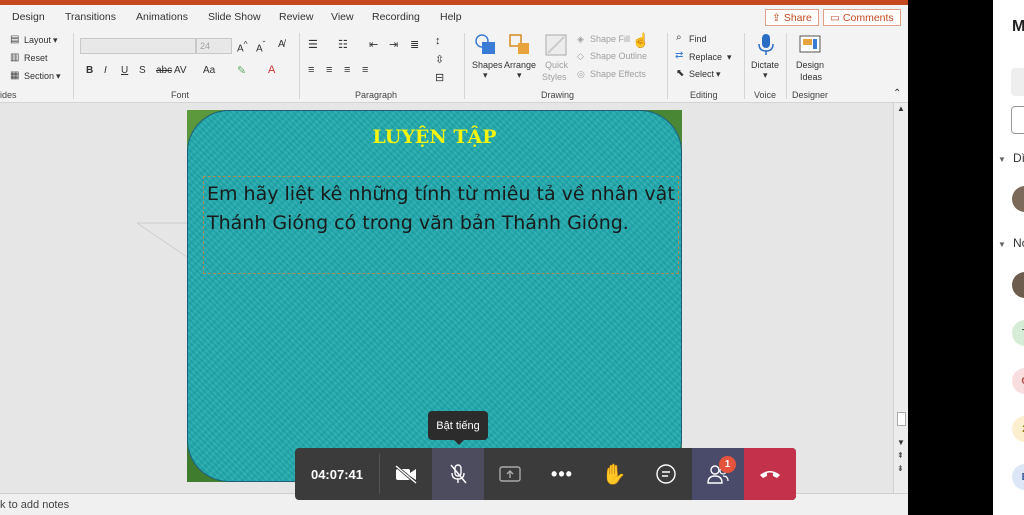  What do you see at coordinates (556, 45) in the screenshot?
I see `quick-styles-icon` at bounding box center [556, 45].